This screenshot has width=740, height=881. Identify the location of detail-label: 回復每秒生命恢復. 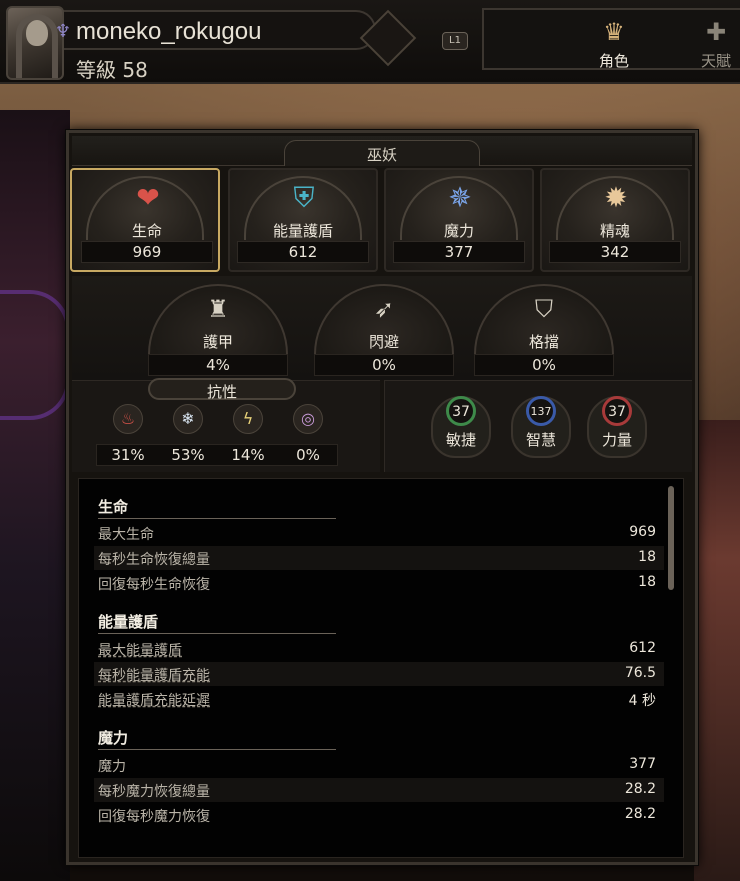
(154, 585).